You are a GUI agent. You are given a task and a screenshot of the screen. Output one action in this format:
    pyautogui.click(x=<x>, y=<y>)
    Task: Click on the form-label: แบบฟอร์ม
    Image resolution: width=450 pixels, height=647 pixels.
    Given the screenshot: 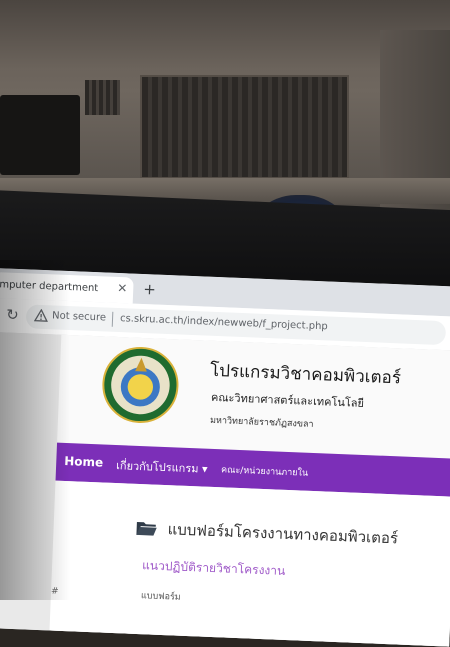 What is the action you would take?
    pyautogui.click(x=161, y=596)
    